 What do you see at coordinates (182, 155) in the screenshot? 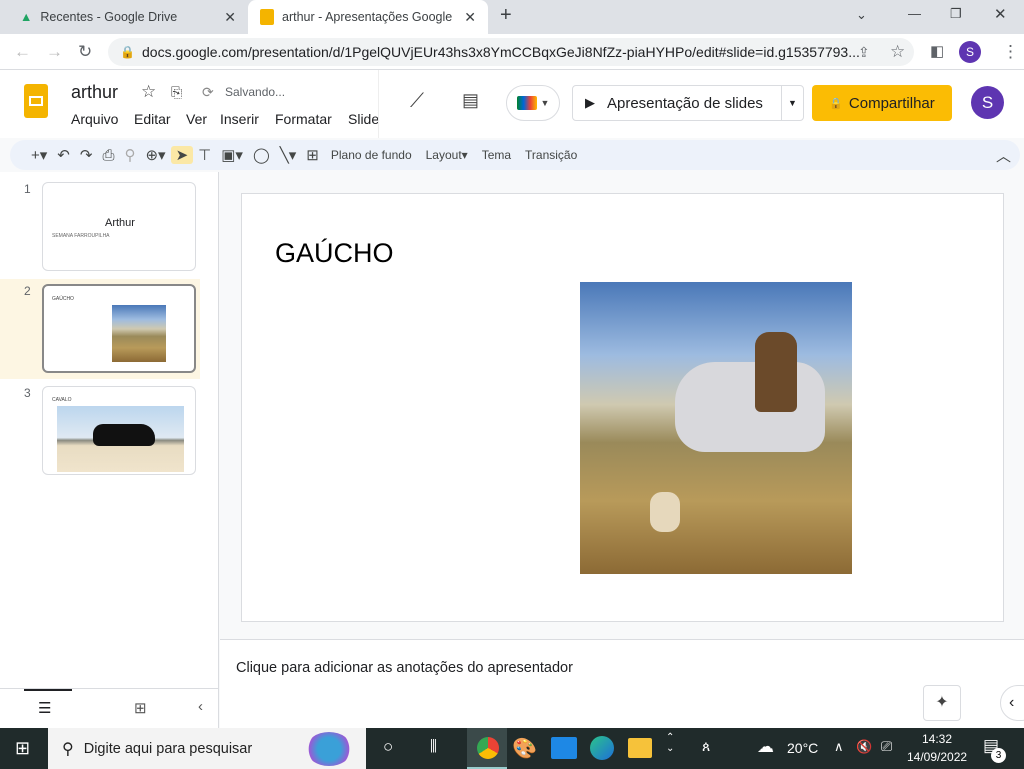
I see `select-cursor-icon: ➤` at bounding box center [182, 155].